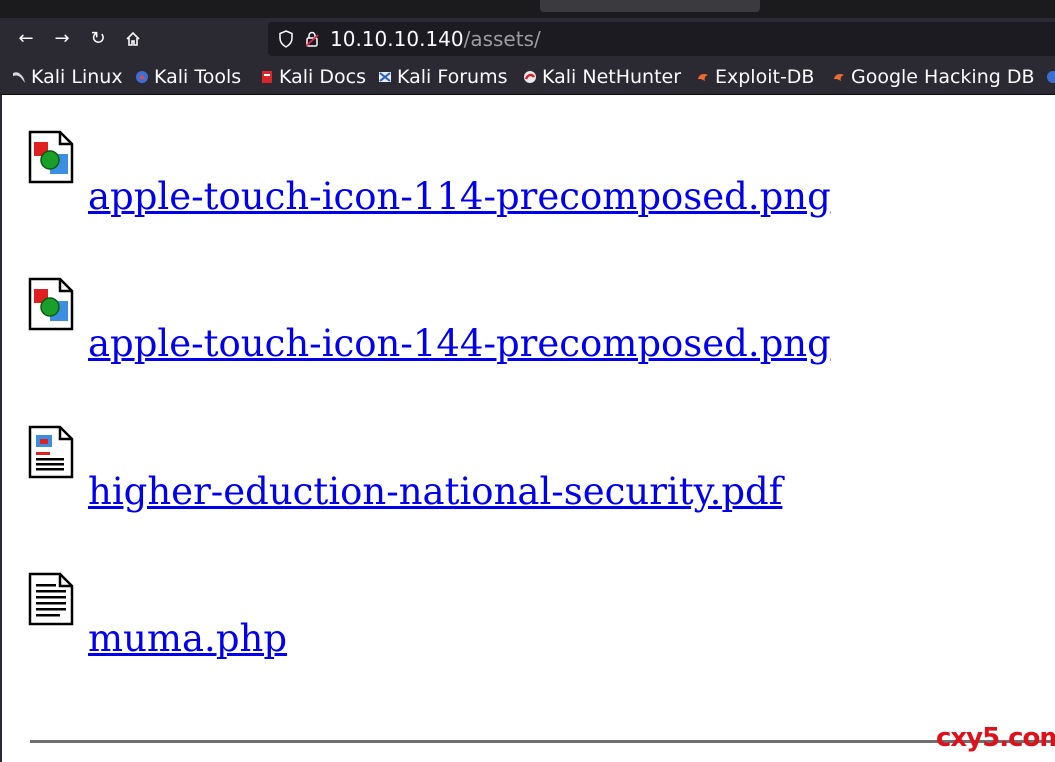 The width and height of the screenshot is (1055, 762). I want to click on bookmark-label: Exploit-DB, so click(765, 77).